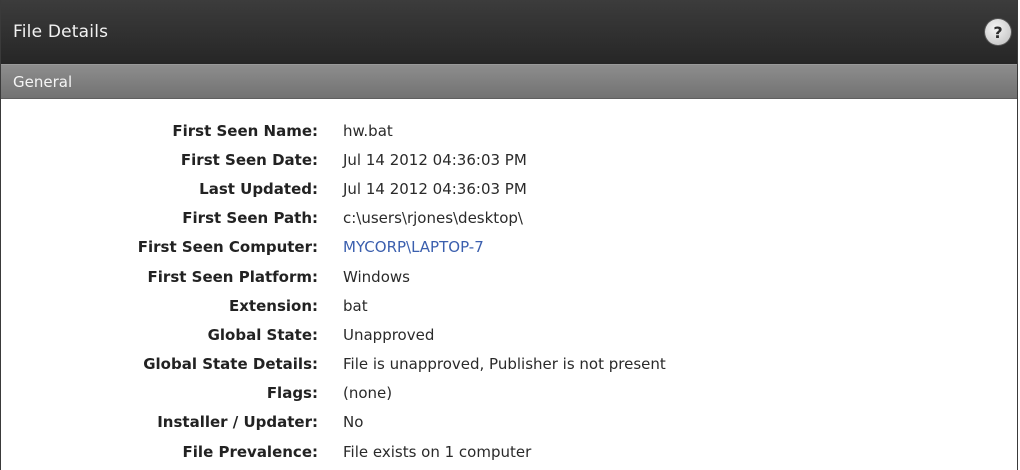 The height and width of the screenshot is (470, 1020). I want to click on detail-value: No, so click(353, 422).